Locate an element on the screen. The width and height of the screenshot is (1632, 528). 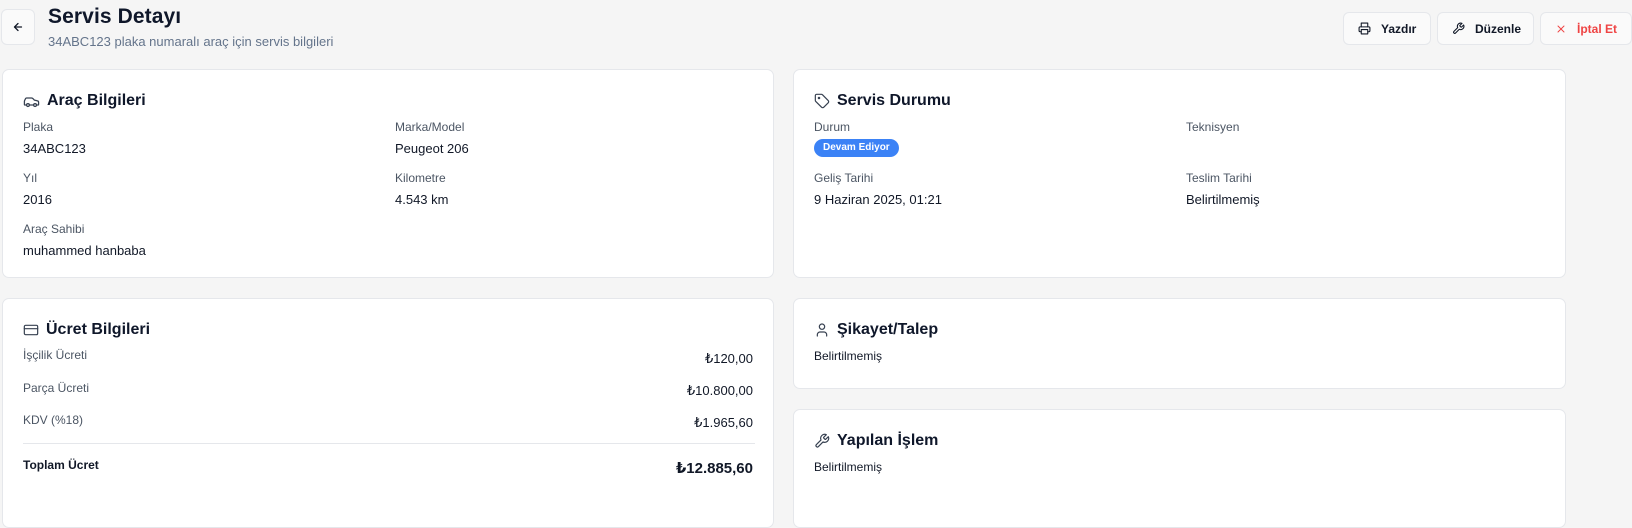
service-status-title: Servis Durumu is located at coordinates (882, 101).